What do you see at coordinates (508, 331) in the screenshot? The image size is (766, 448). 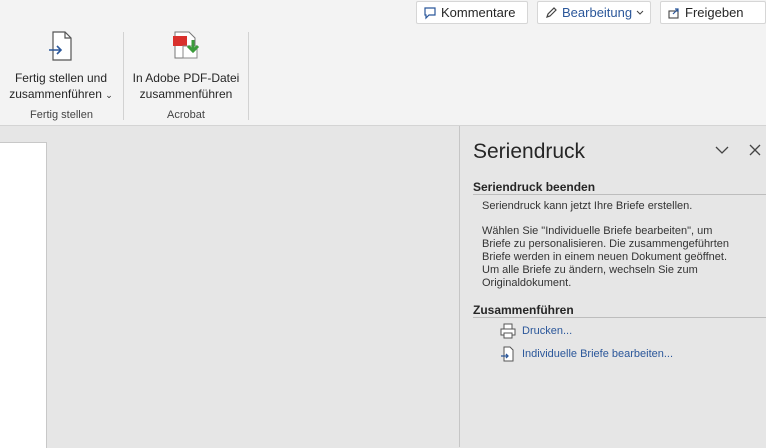 I see `printer-icon` at bounding box center [508, 331].